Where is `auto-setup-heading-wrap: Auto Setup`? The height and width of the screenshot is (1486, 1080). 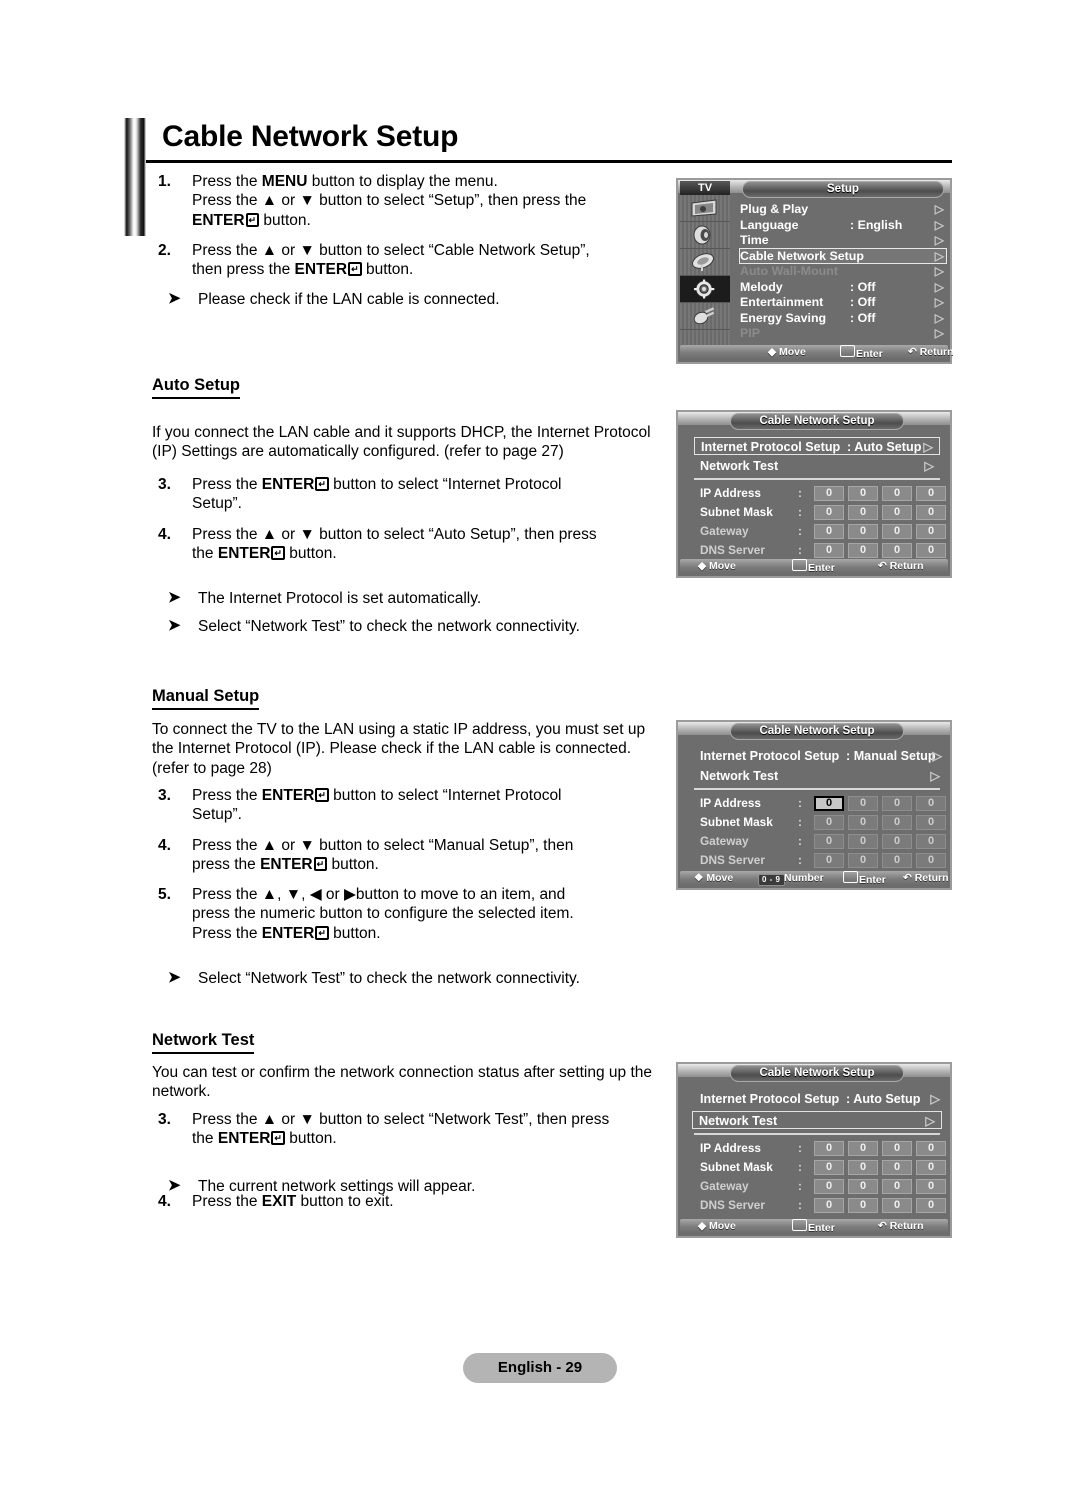
auto-setup-heading-wrap: Auto Setup is located at coordinates (407, 387).